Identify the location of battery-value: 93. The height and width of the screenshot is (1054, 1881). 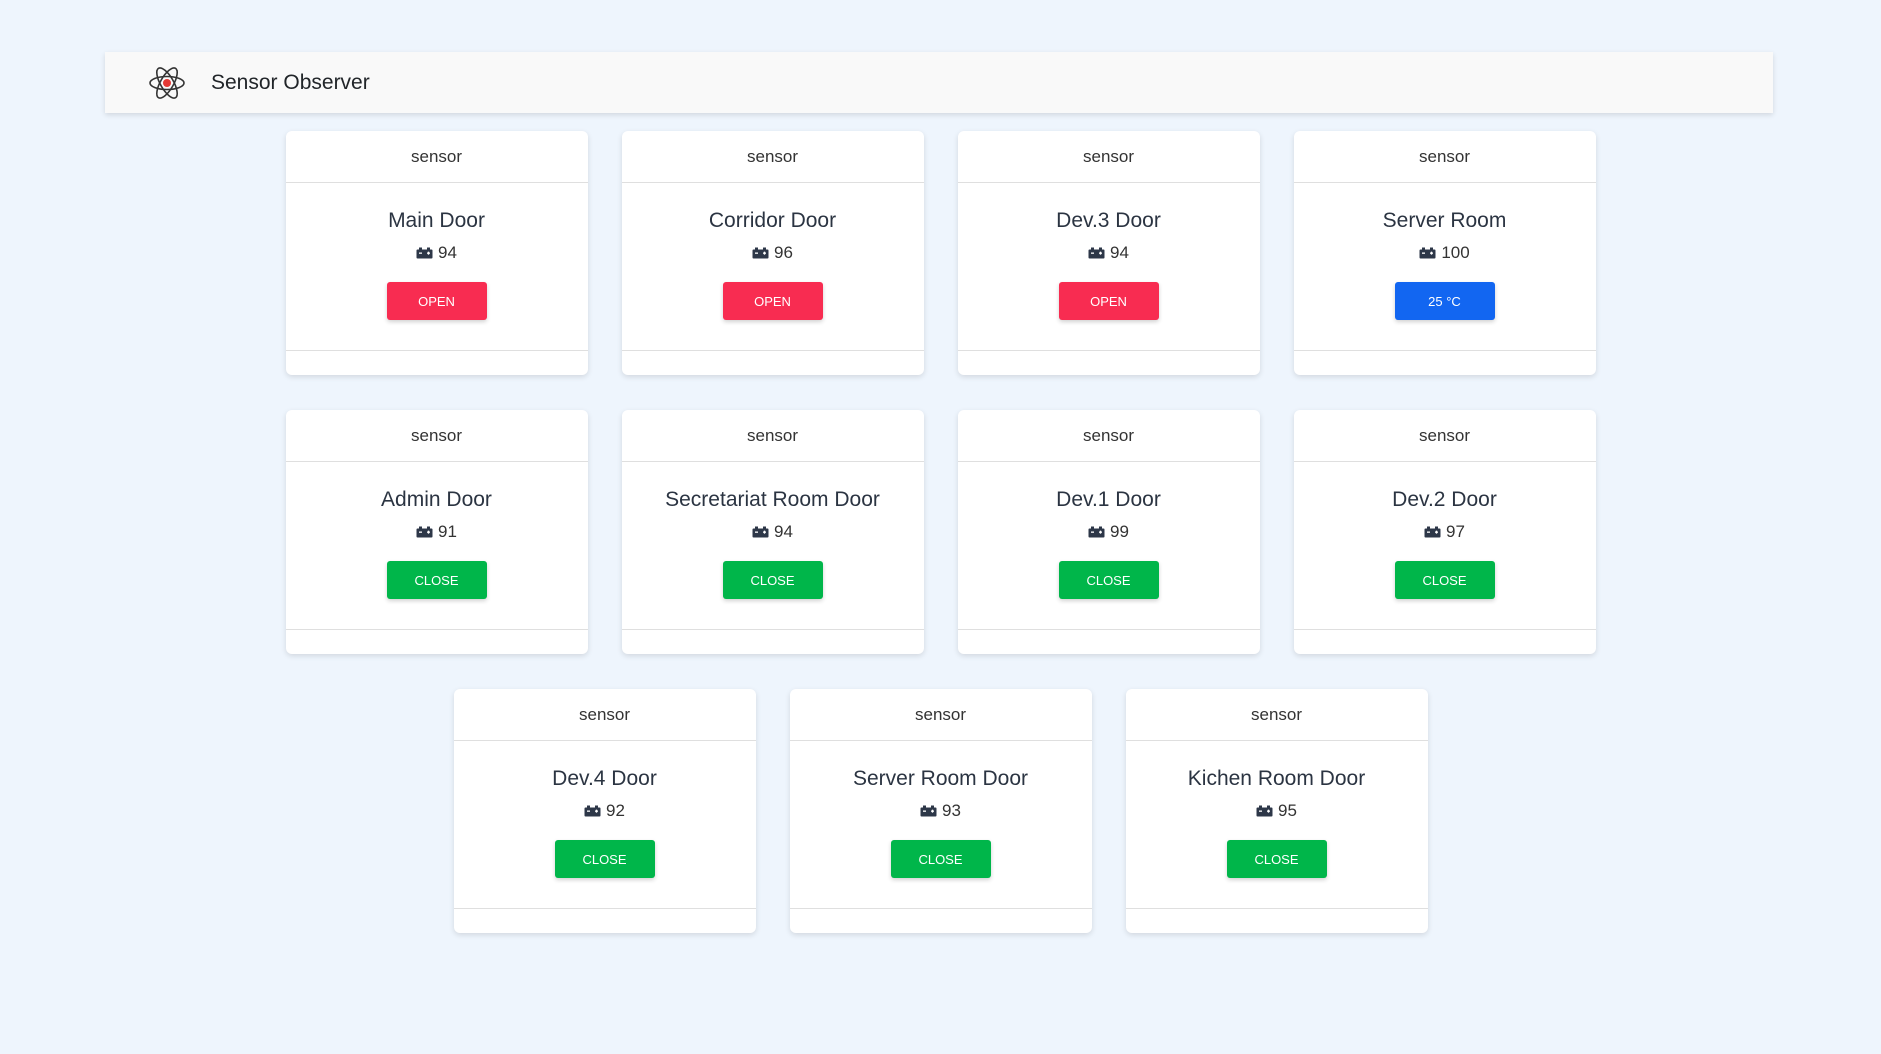
(951, 810).